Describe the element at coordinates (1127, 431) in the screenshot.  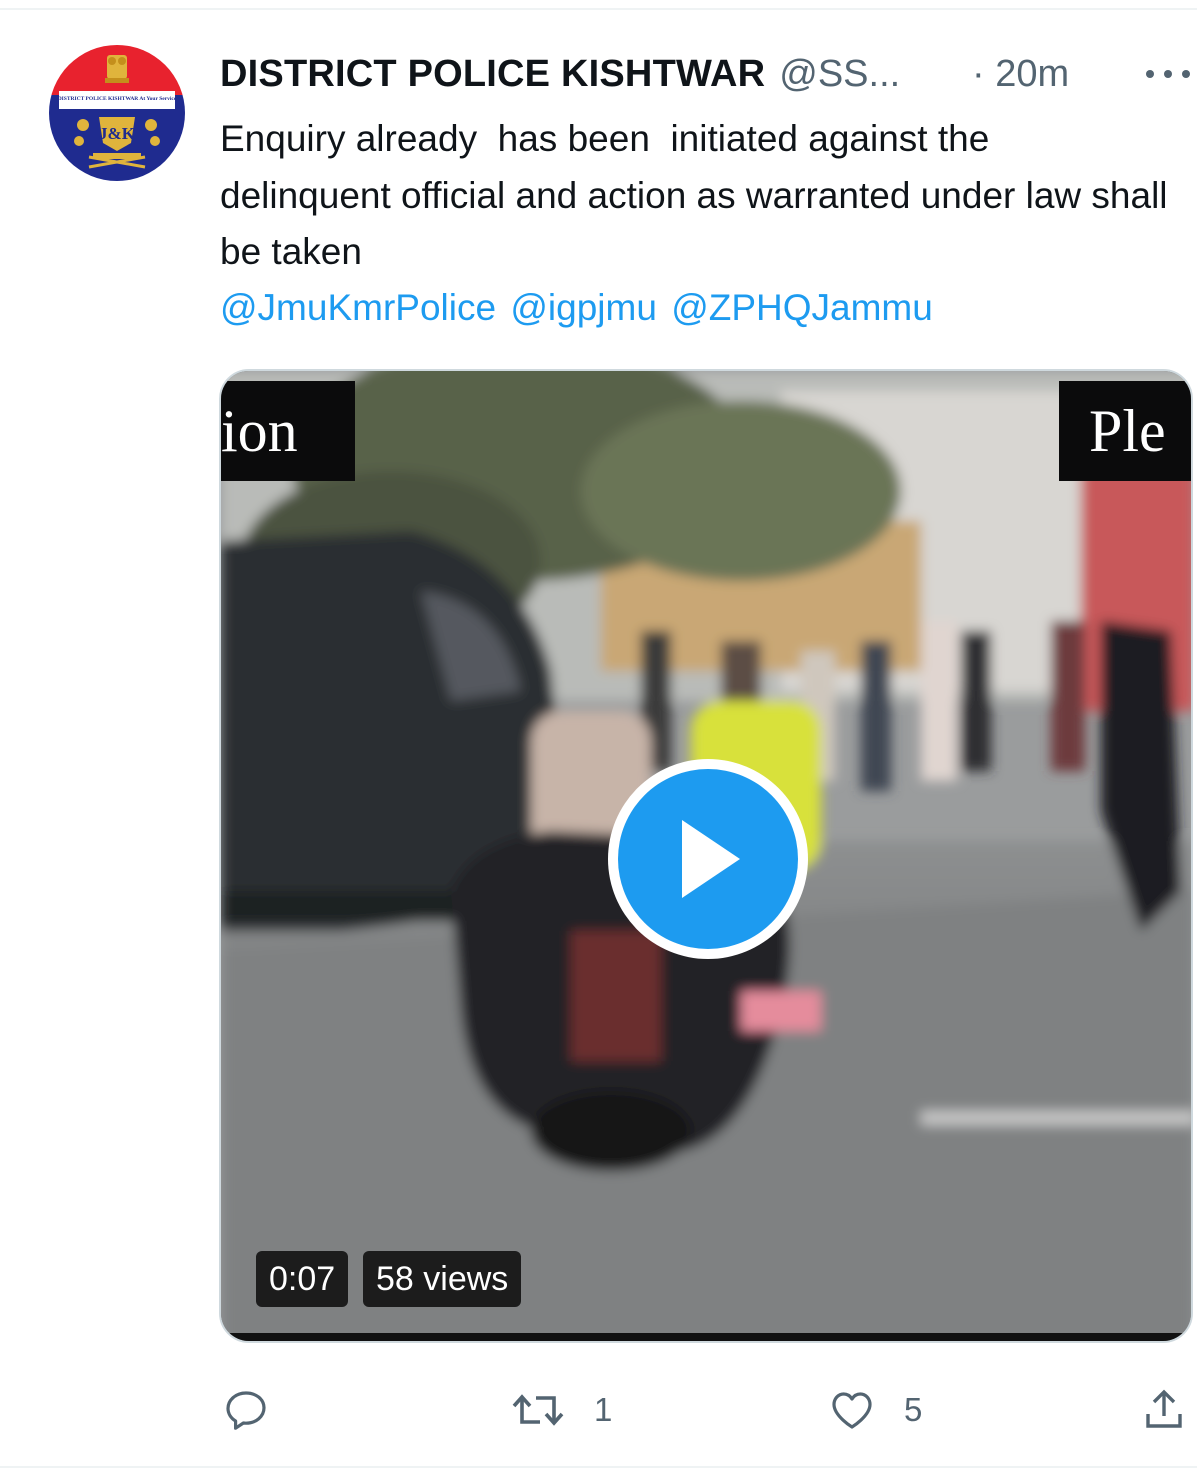
I see `overlay-right-caption: Ple` at that location.